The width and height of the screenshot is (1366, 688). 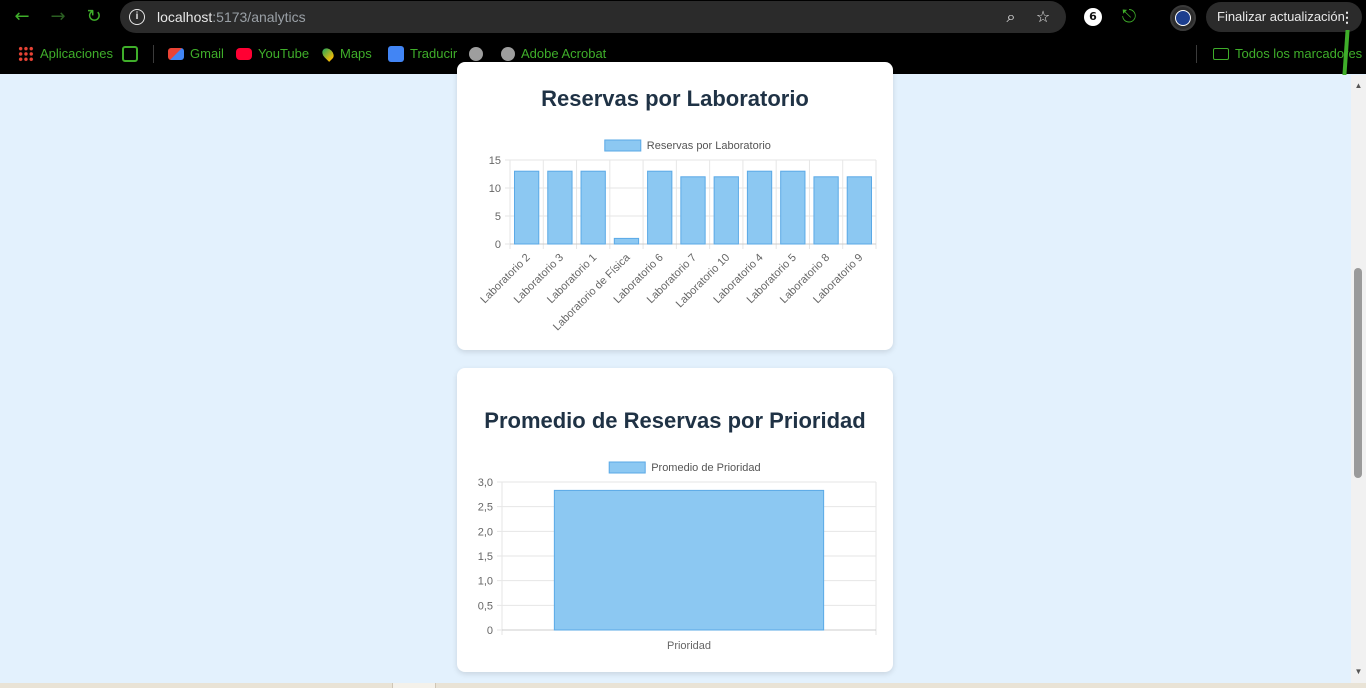 What do you see at coordinates (1221, 54) in the screenshot?
I see `folder-icon` at bounding box center [1221, 54].